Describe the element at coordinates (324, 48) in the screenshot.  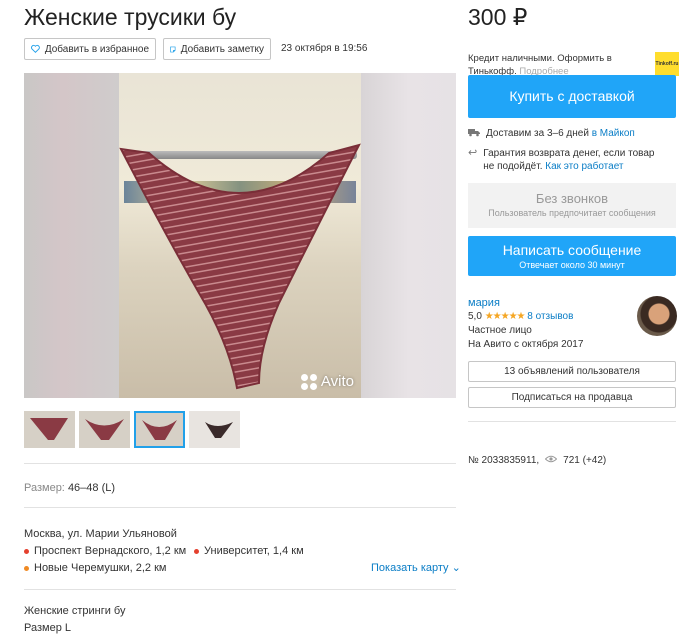
I see `posted-date: 23 октября в 19:56` at that location.